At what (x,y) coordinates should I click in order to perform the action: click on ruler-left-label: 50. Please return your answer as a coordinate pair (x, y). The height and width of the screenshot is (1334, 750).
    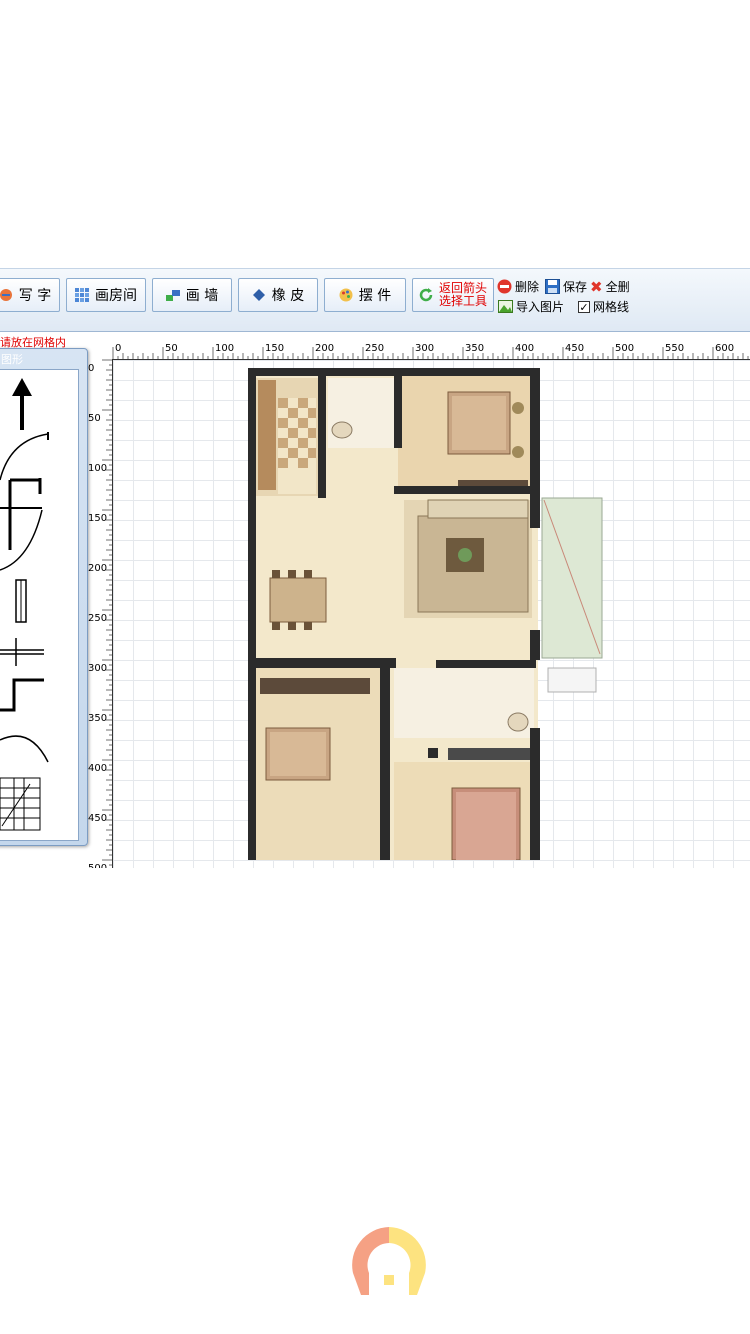
    Looking at the image, I should click on (94, 418).